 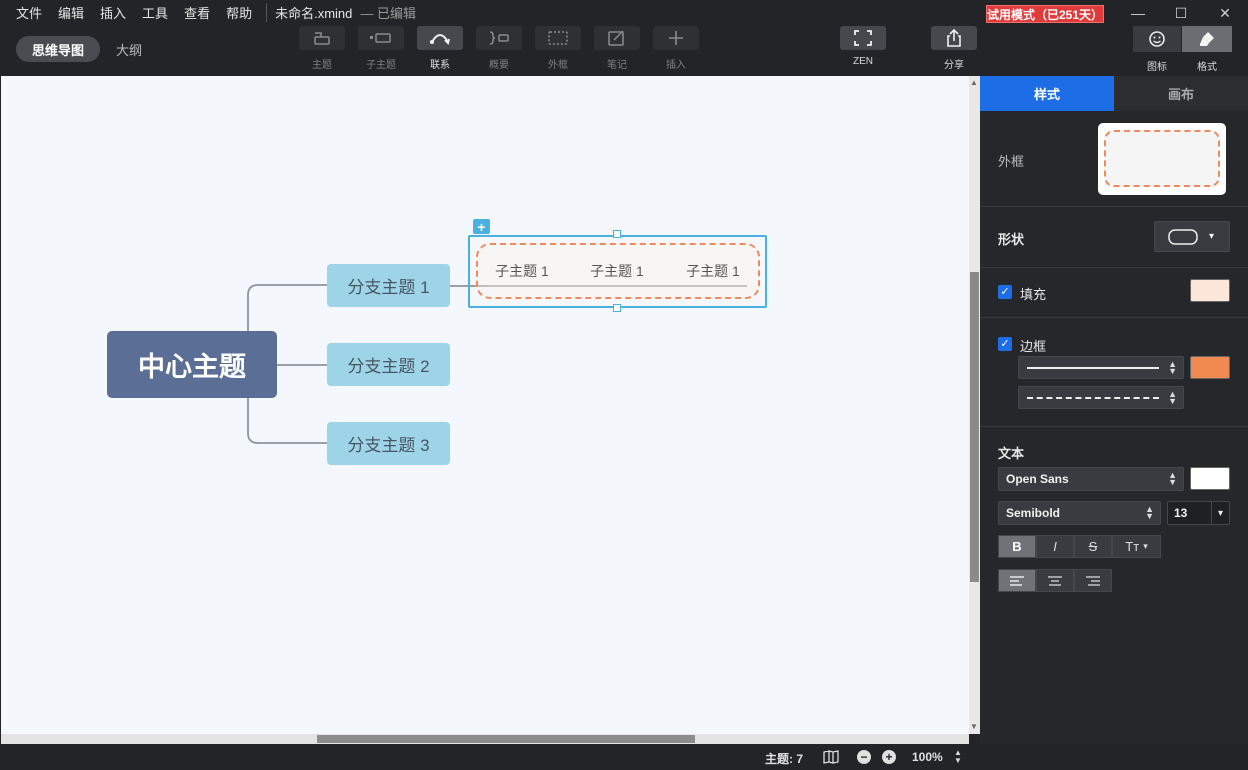 What do you see at coordinates (1162, 159) in the screenshot?
I see `boundary-preview` at bounding box center [1162, 159].